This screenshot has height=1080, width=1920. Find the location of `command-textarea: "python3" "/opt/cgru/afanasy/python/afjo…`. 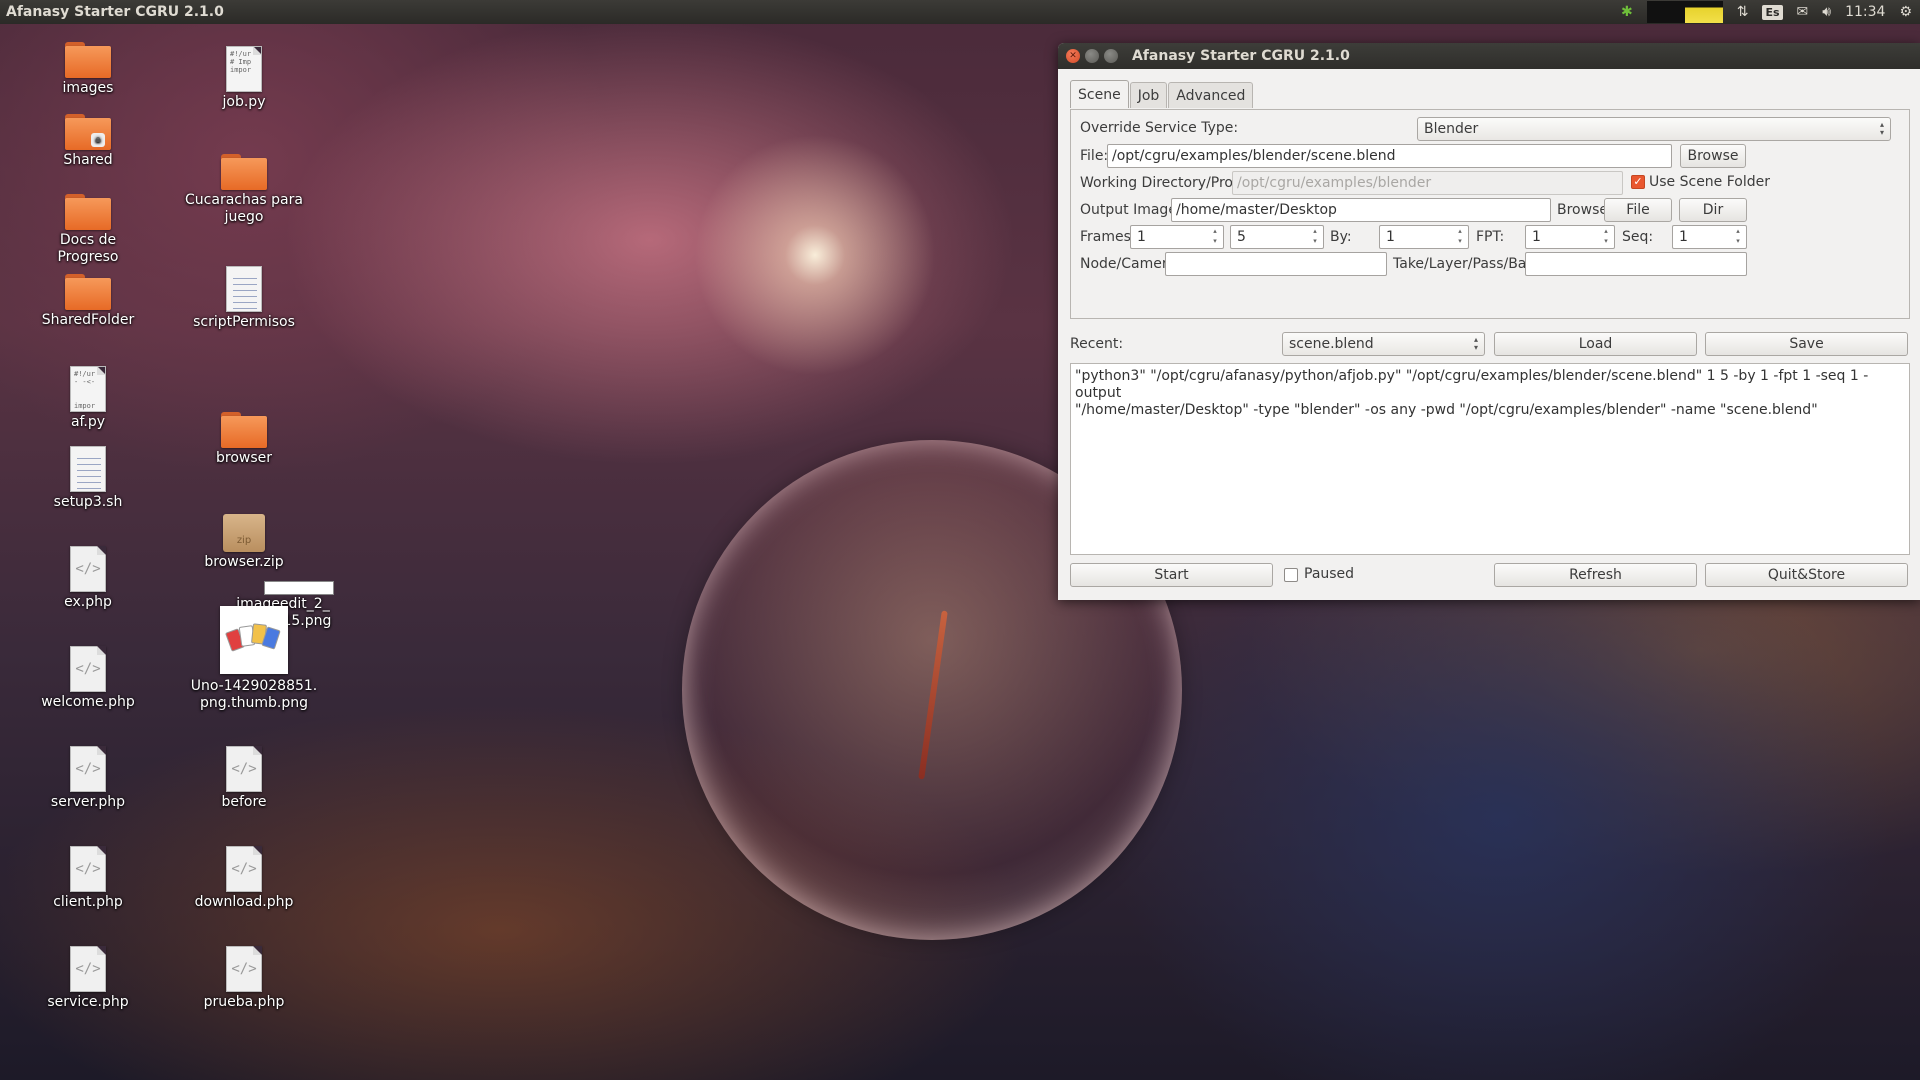

command-textarea: "python3" "/opt/cgru/afanasy/python/afjo… is located at coordinates (1490, 459).